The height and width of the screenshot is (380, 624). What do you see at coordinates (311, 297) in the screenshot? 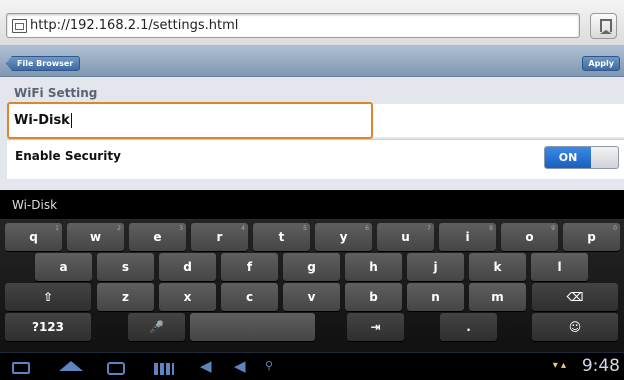
I see `key-v: v` at bounding box center [311, 297].